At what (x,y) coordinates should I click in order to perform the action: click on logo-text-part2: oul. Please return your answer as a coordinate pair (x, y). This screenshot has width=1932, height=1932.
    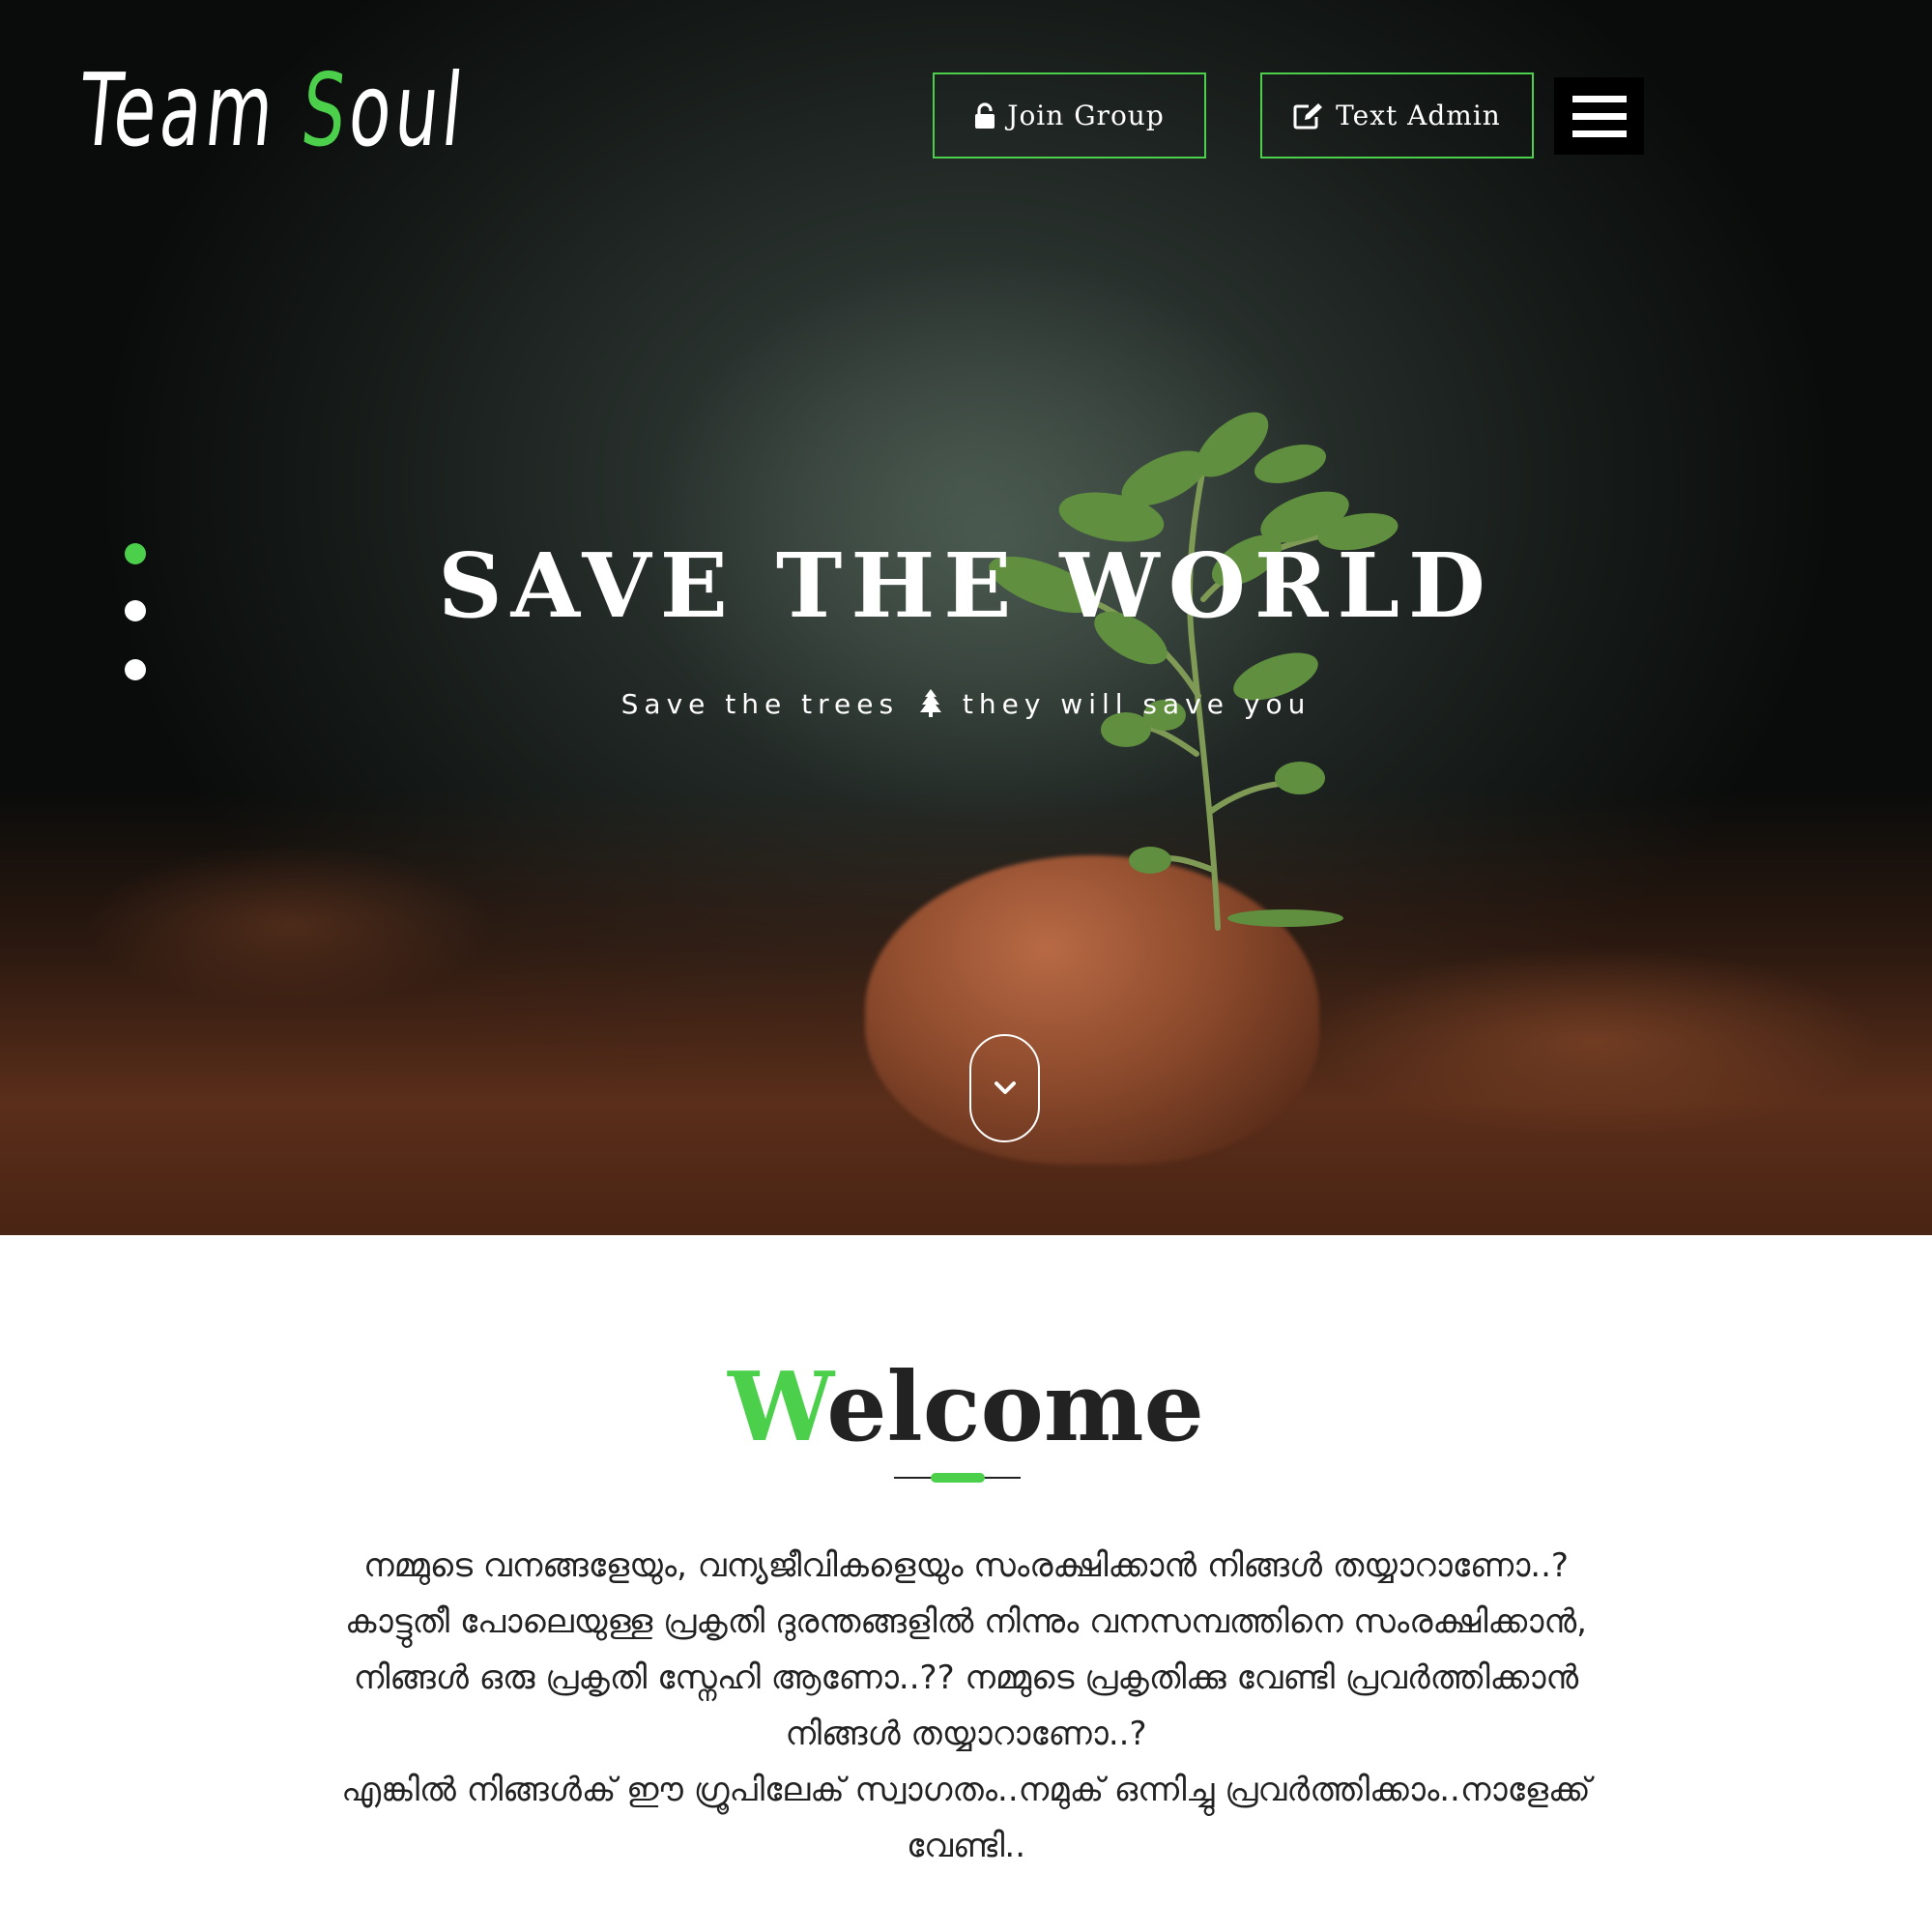
    Looking at the image, I should click on (407, 110).